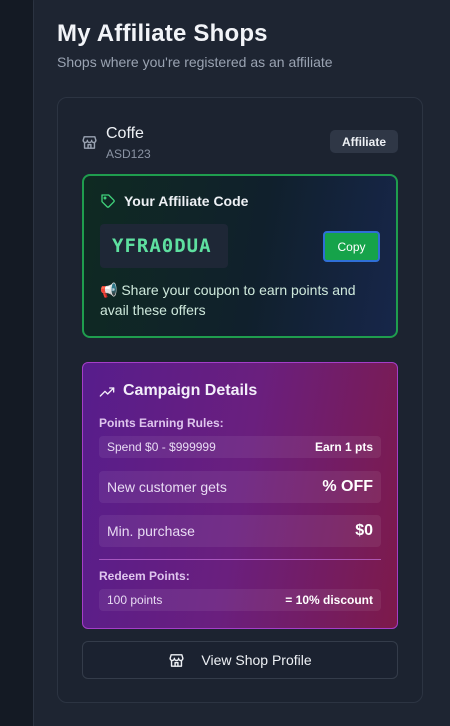 The image size is (450, 726). I want to click on min-purchase-row: Min. purchase $0, so click(240, 531).